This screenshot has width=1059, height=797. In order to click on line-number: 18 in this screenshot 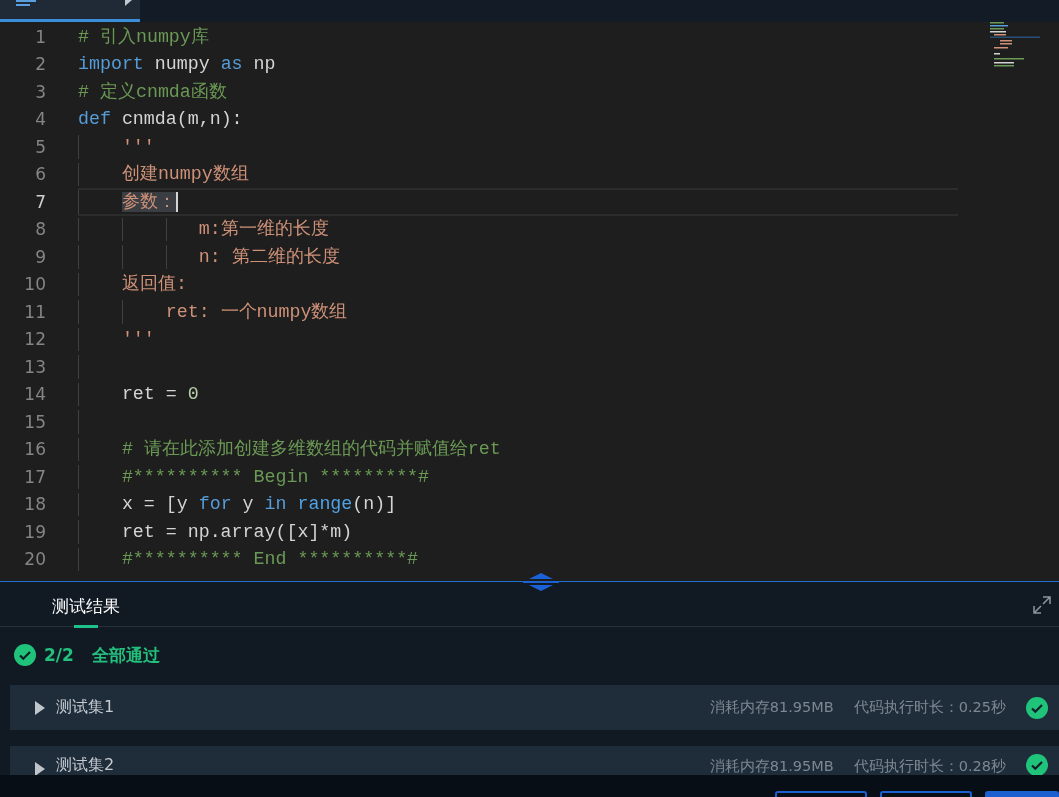, I will do `click(34, 504)`.